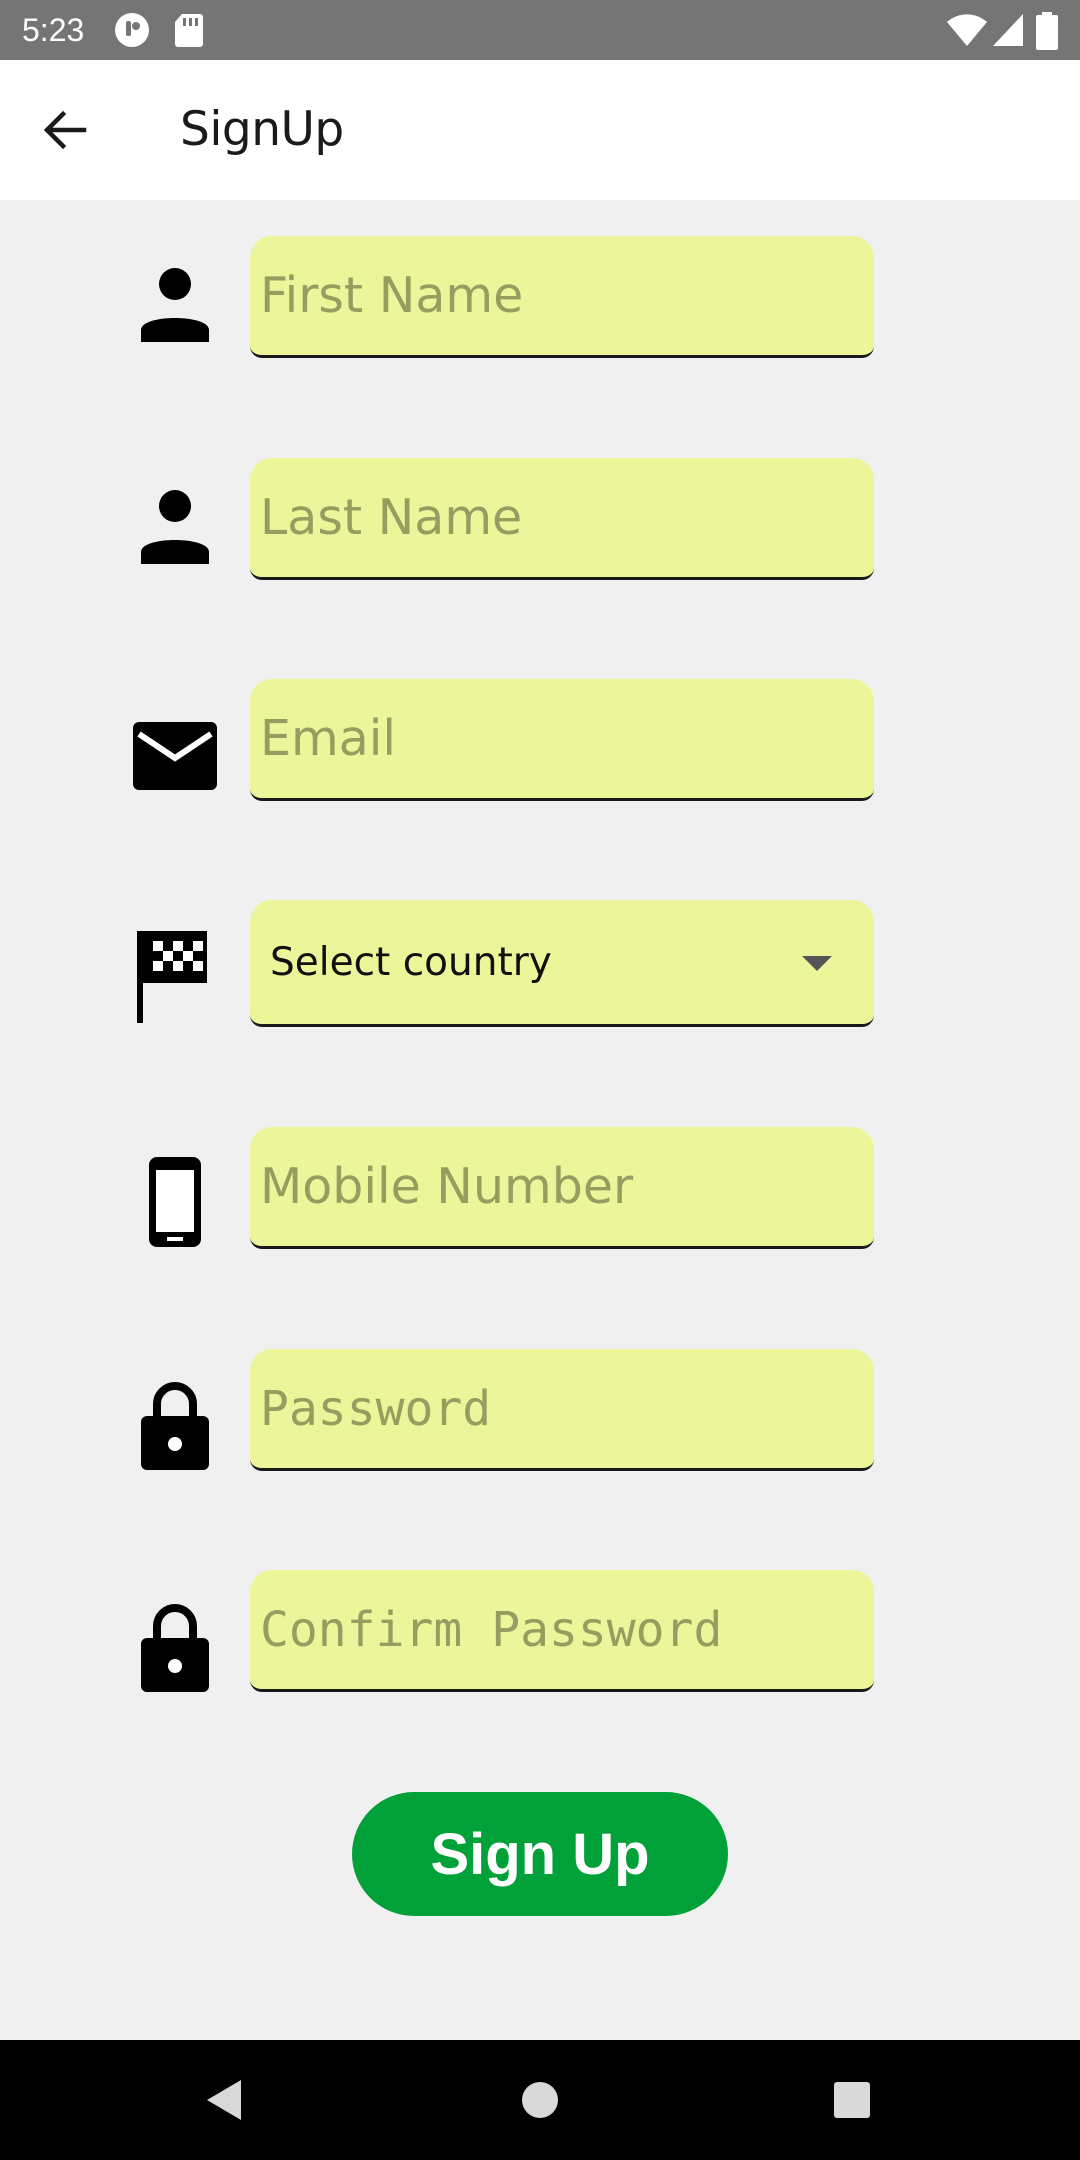 This screenshot has width=1080, height=2160. Describe the element at coordinates (562, 963) in the screenshot. I see `country-select: Select country` at that location.